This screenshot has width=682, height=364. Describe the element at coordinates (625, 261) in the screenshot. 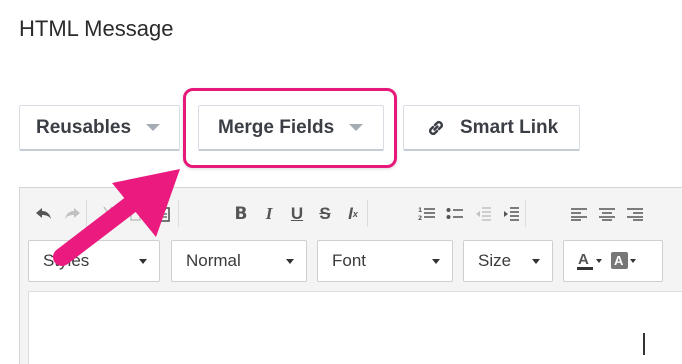

I see `background-color-icon: A` at that location.